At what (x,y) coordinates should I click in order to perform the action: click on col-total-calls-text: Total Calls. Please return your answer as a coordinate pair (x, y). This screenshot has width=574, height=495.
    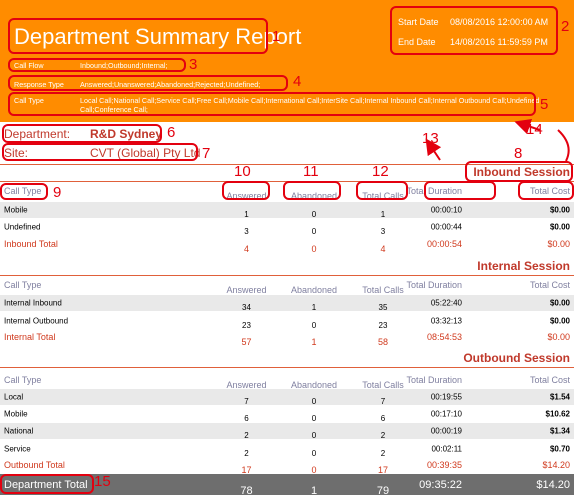
    Looking at the image, I should click on (383, 290).